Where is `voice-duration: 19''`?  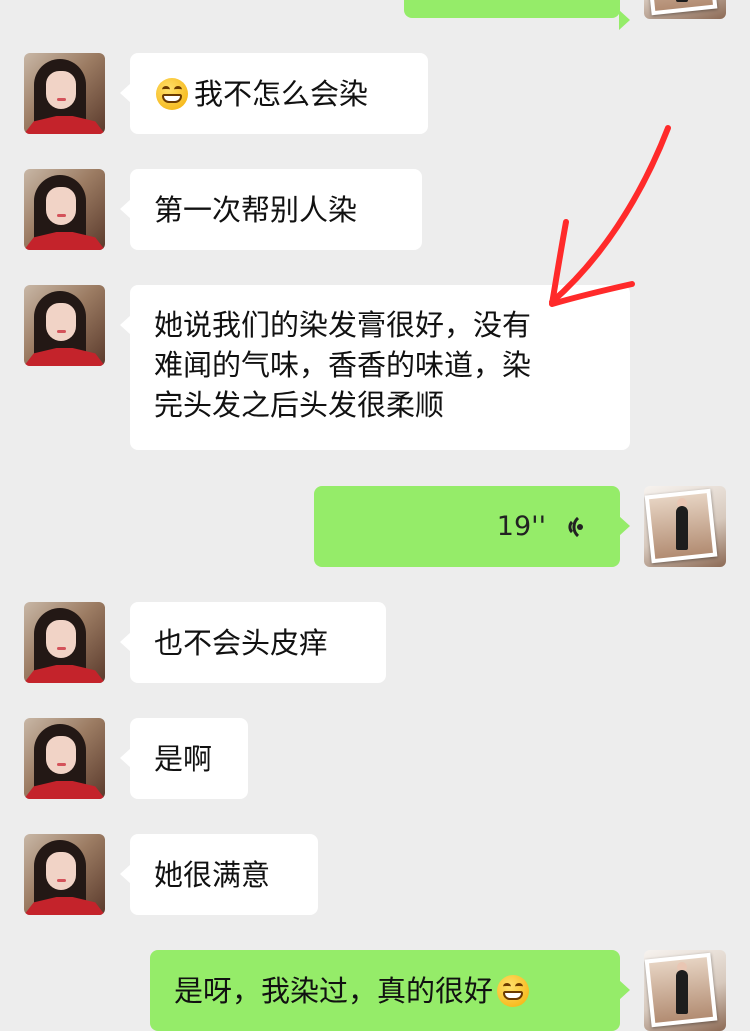
voice-duration: 19'' is located at coordinates (521, 526).